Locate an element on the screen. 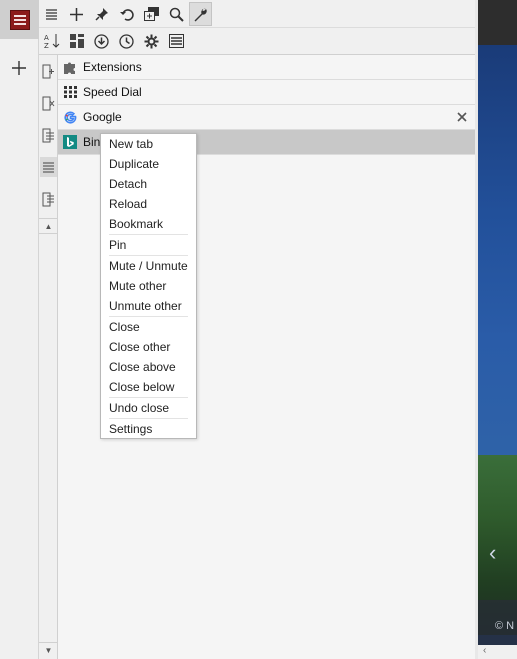 The image size is (517, 659). menu-item-unmute-other: Unmute other is located at coordinates (145, 306).